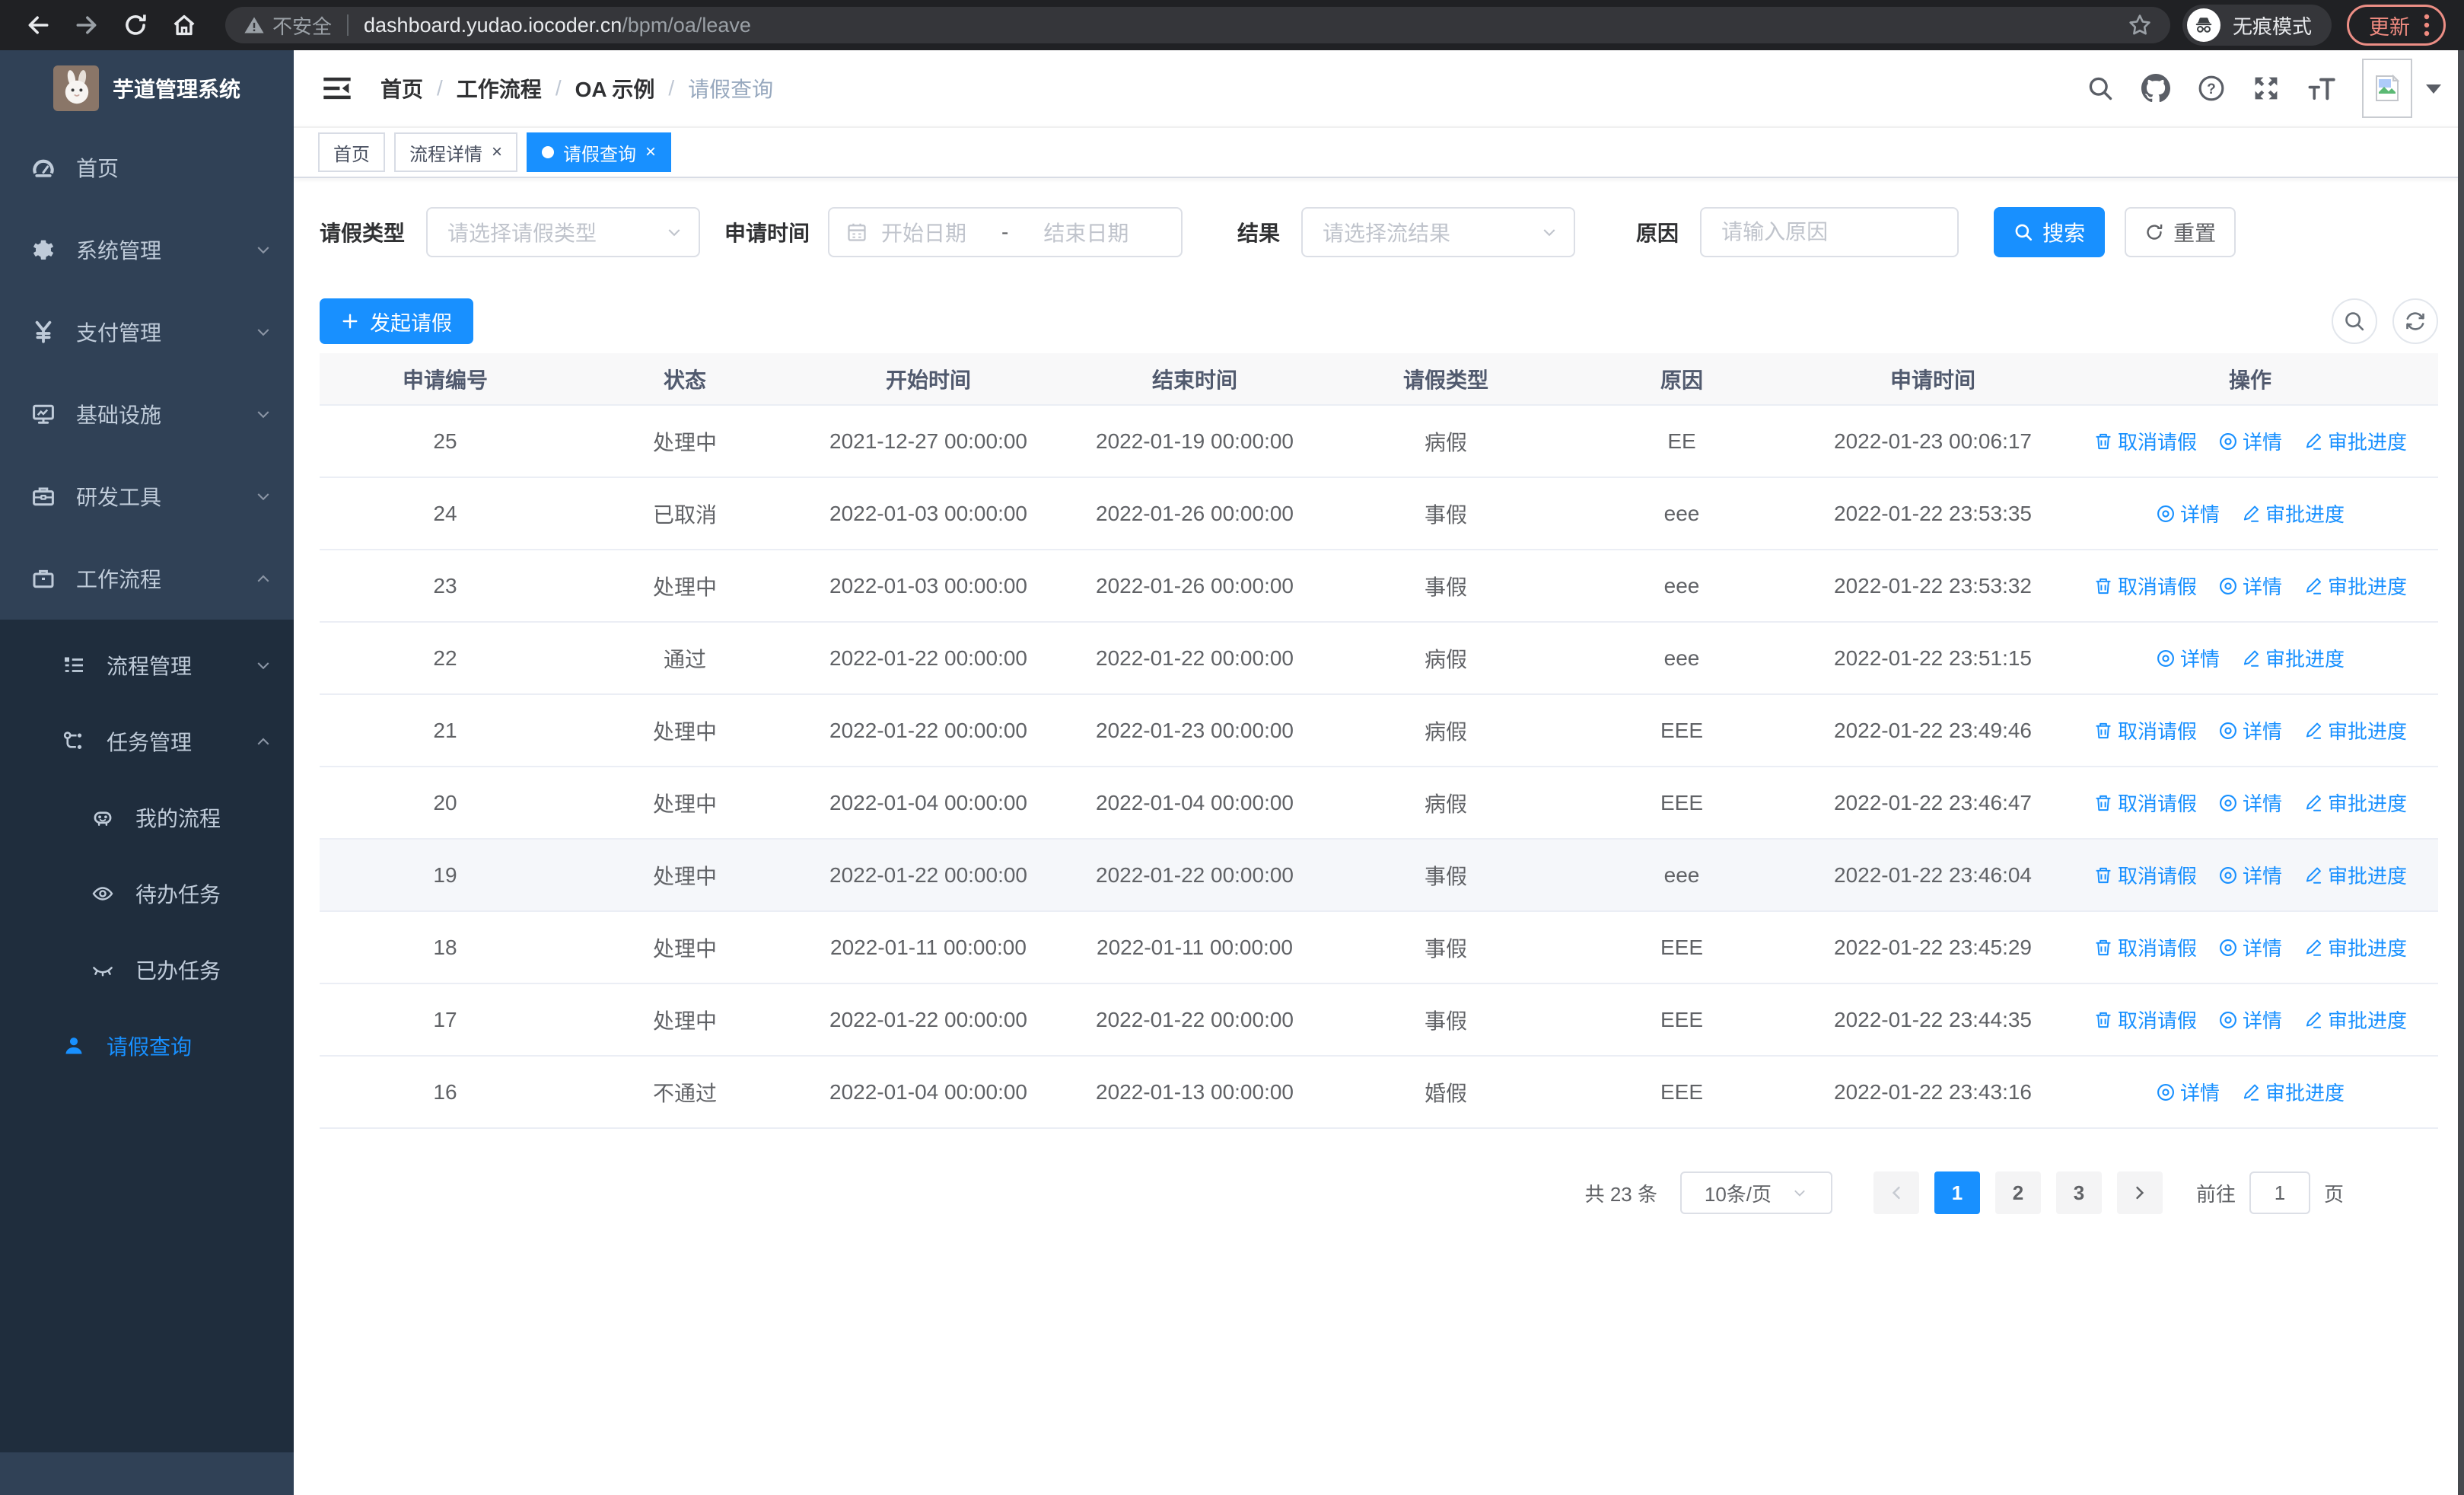 This screenshot has width=2464, height=1495. What do you see at coordinates (147, 970) in the screenshot?
I see `sidebar-item-done-tasks: 已办任务` at bounding box center [147, 970].